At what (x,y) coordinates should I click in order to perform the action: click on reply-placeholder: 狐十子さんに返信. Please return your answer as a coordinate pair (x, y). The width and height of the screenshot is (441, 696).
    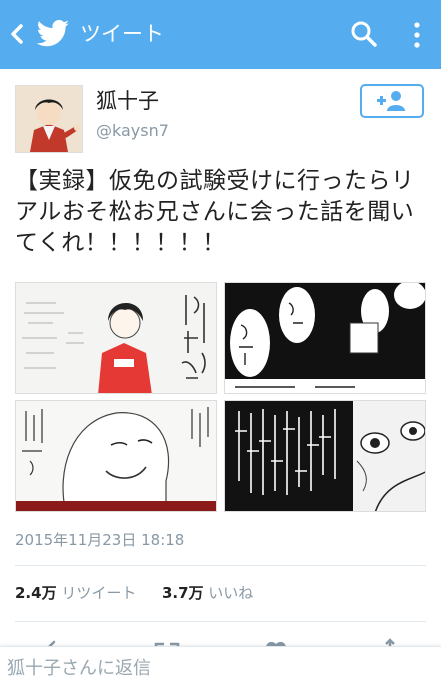
    Looking at the image, I should click on (79, 668).